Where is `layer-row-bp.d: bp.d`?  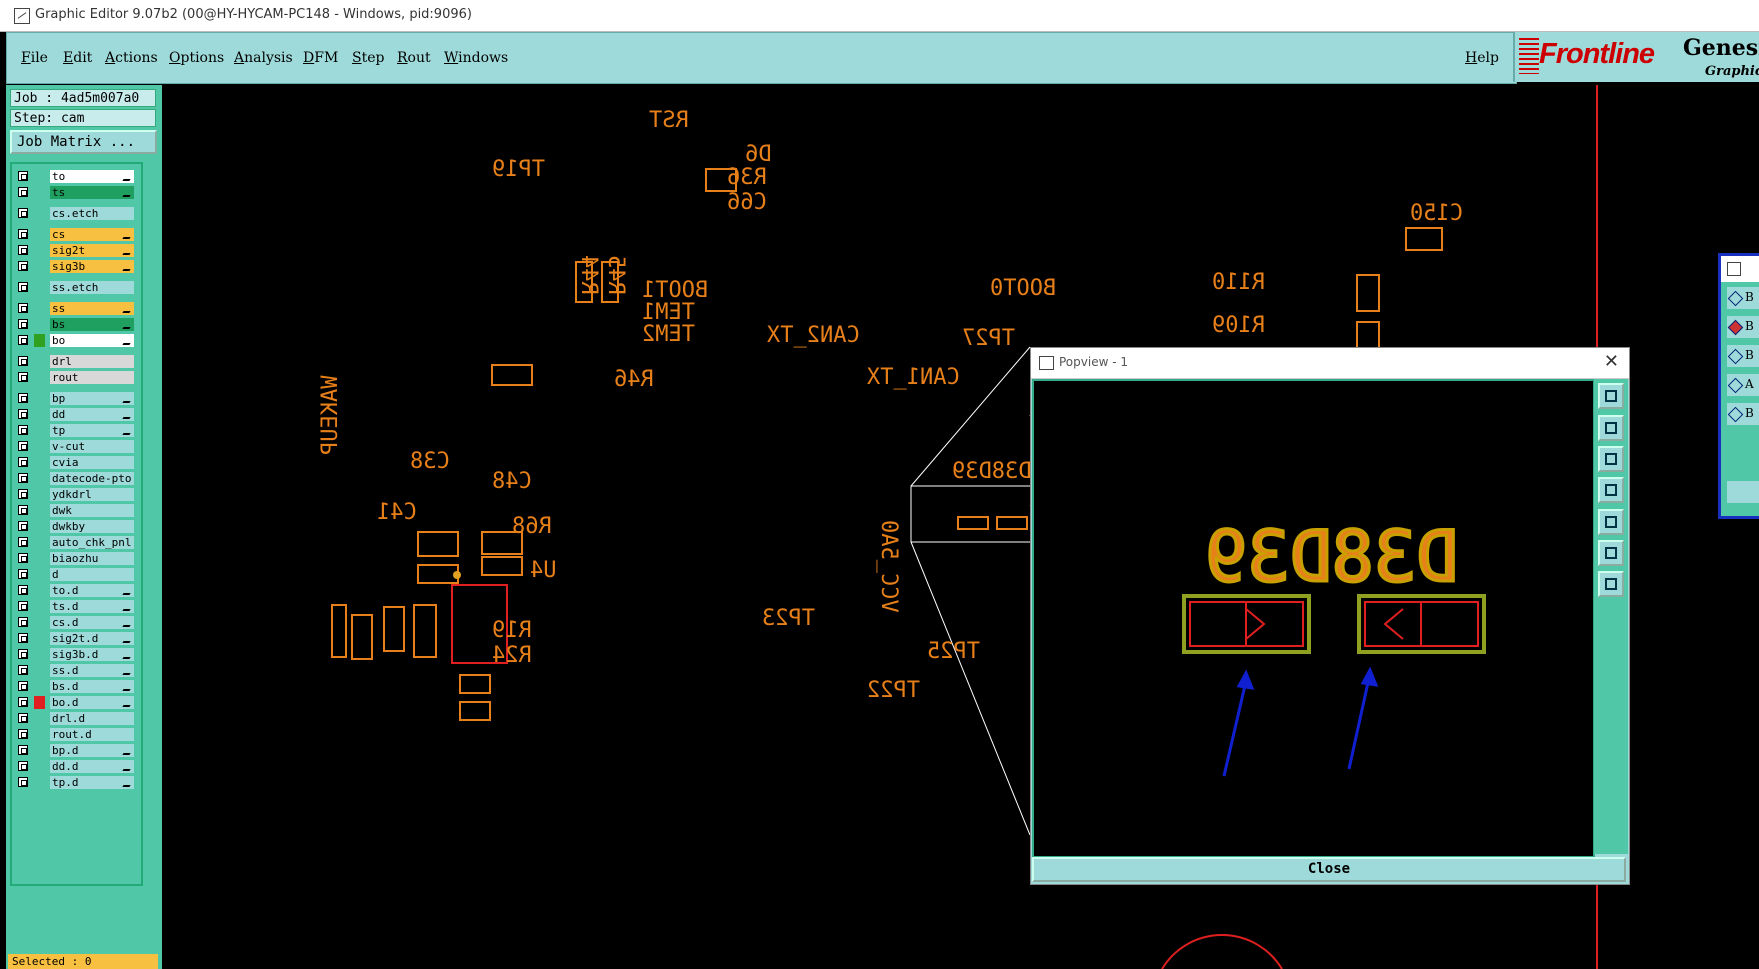
layer-row-bp.d: bp.d is located at coordinates (76, 751).